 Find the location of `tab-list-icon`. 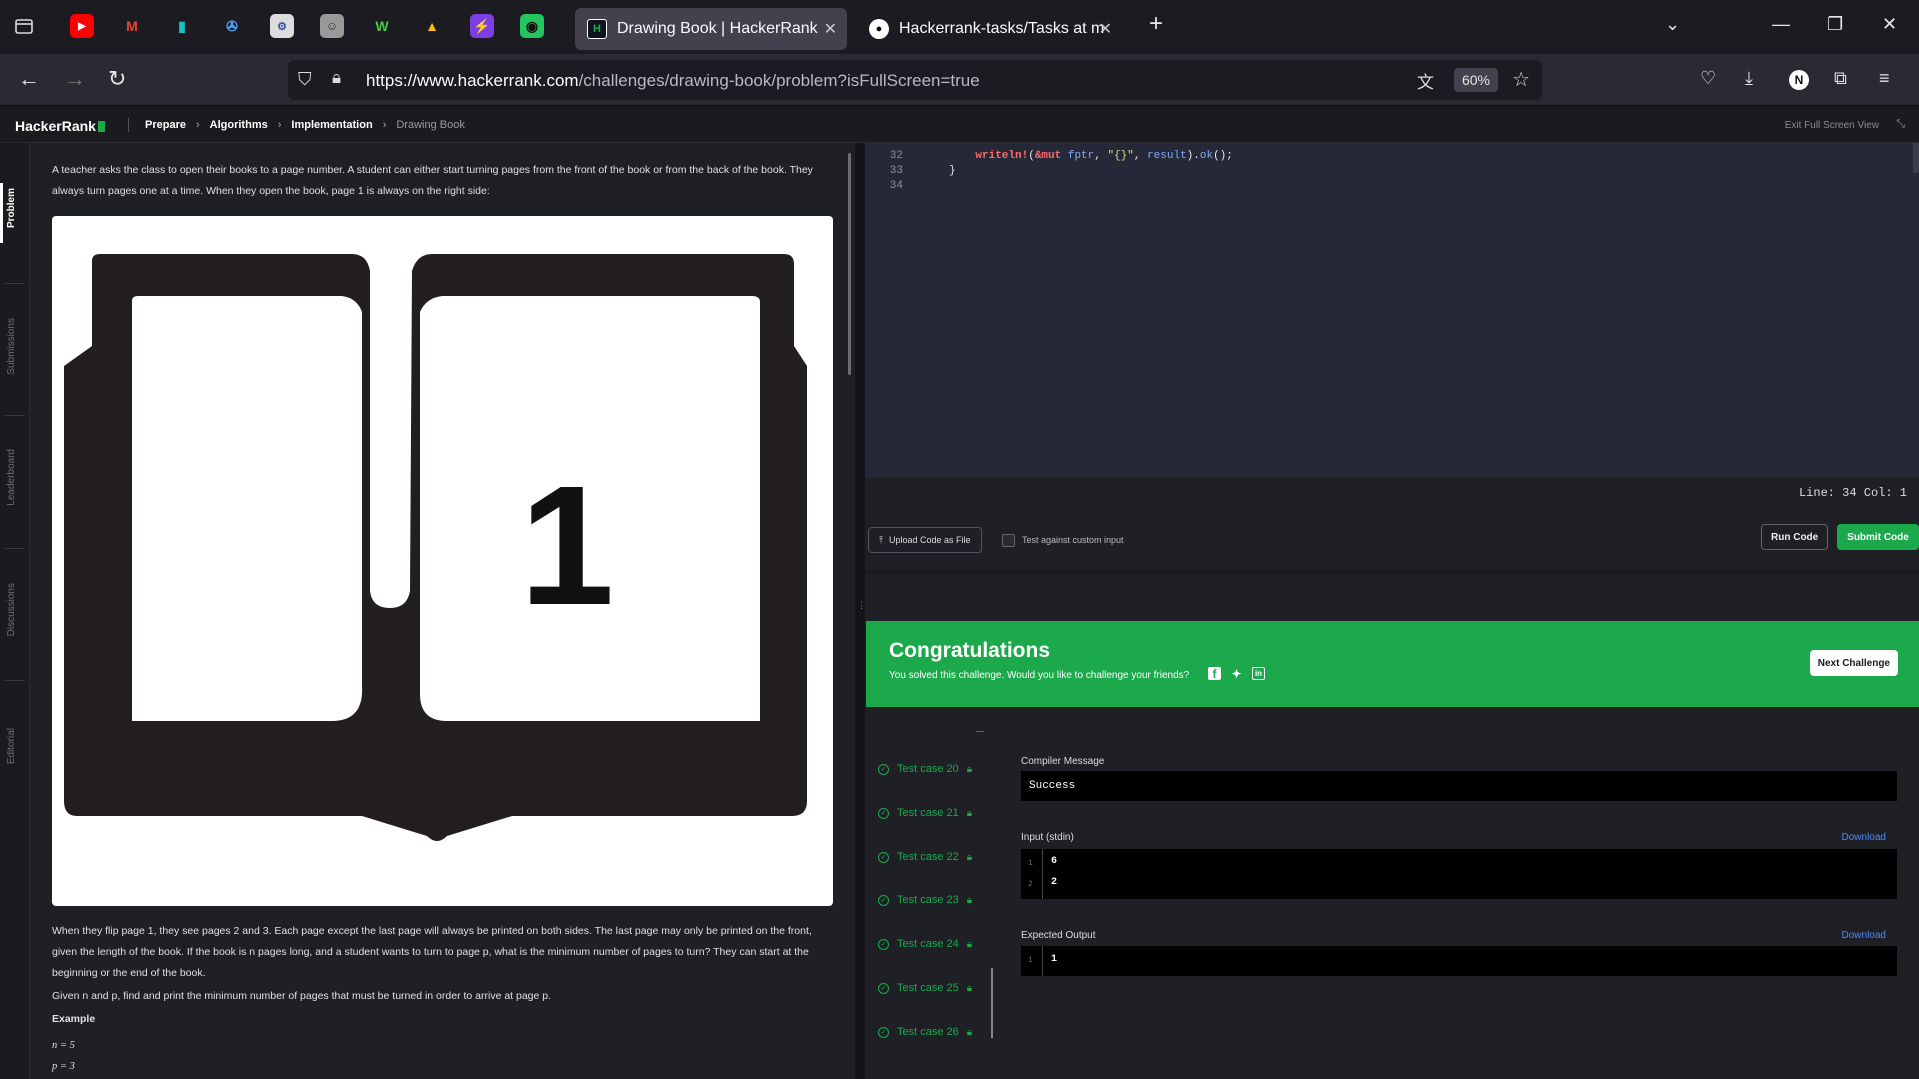

tab-list-icon is located at coordinates (24, 26).